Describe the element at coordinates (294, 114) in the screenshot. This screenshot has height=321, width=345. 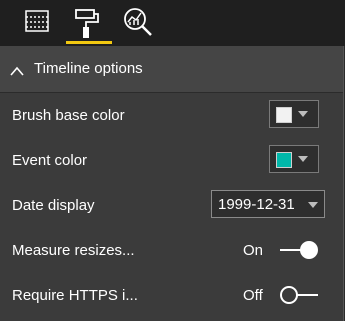
I see `brush-base-color-picker` at that location.